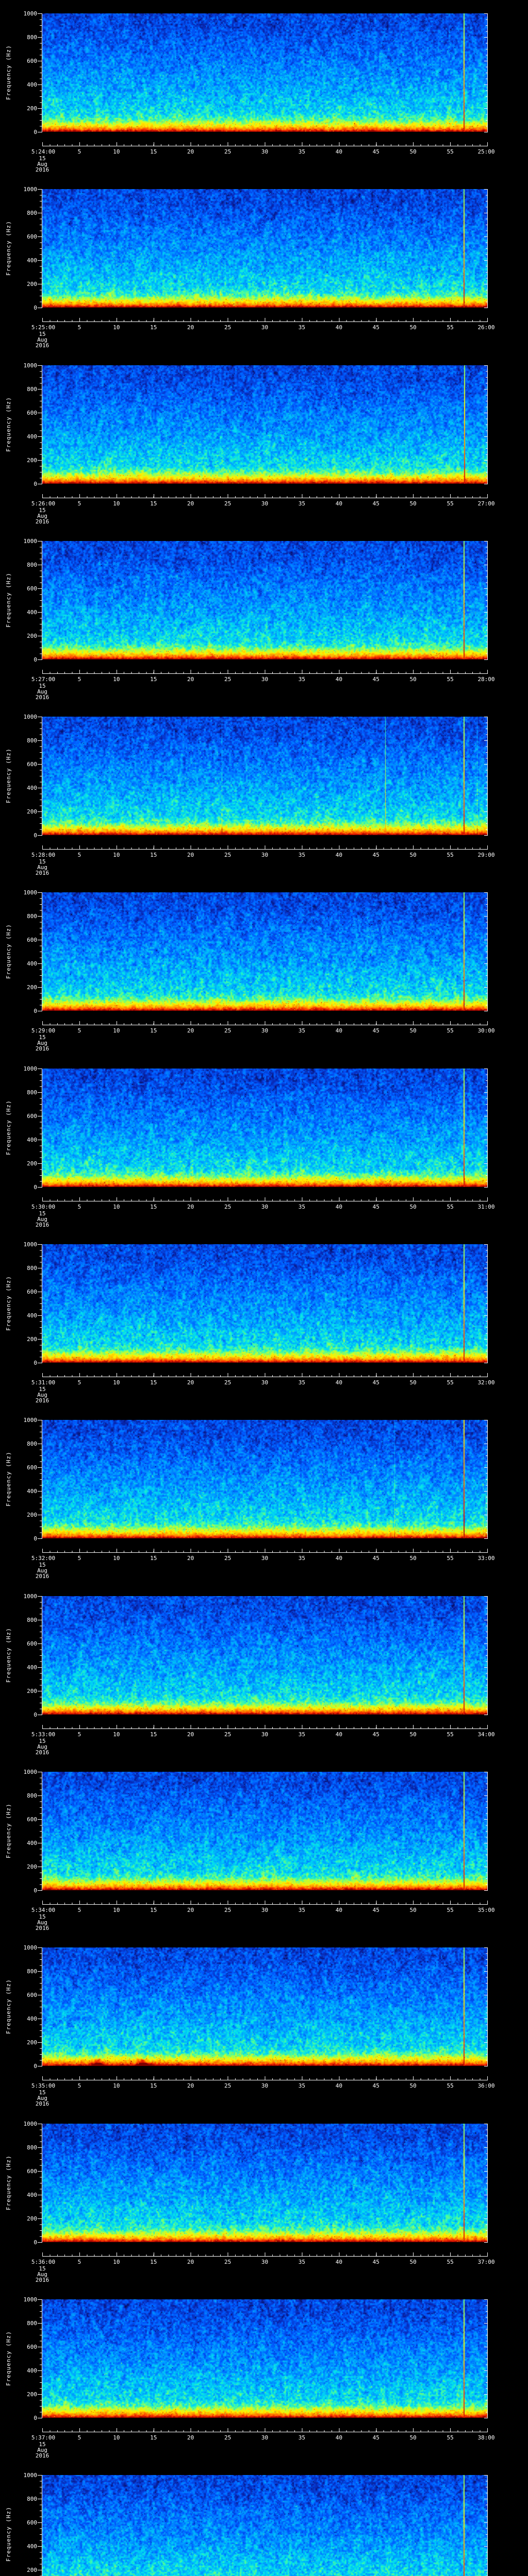  I want to click on time-tick-label: 55, so click(450, 1735).